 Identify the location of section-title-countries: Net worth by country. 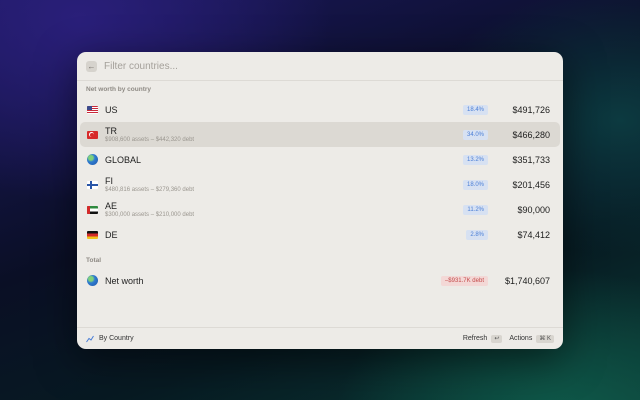
(119, 89).